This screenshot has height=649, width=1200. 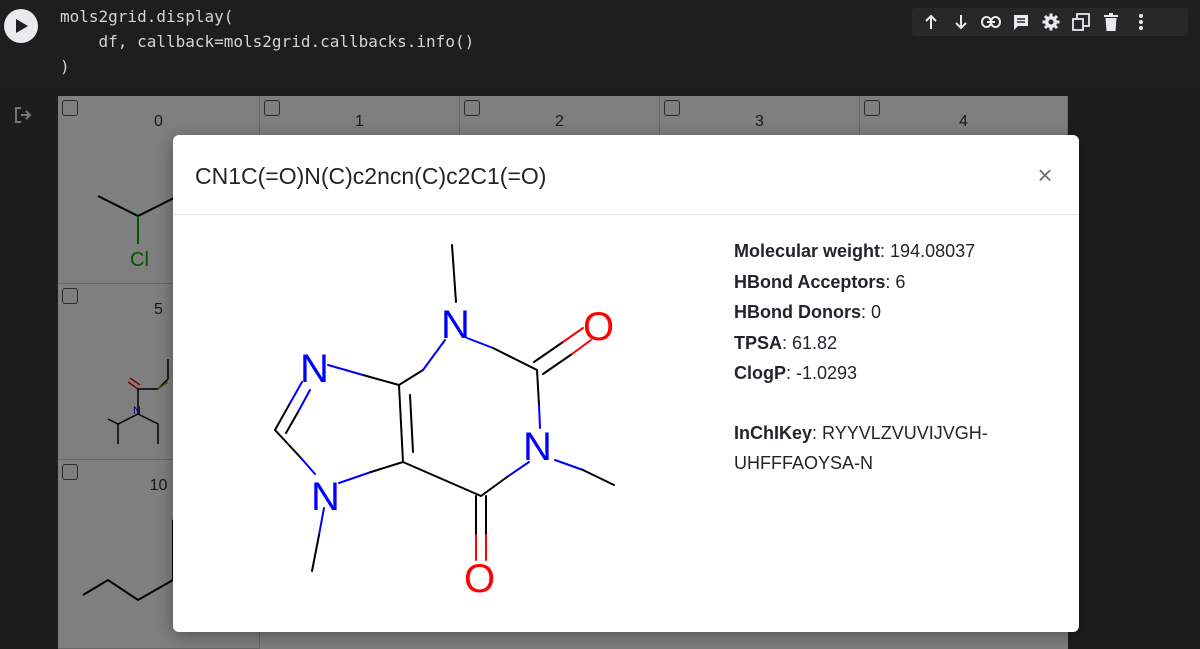 I want to click on modal-title-smiles: CN1C(=O)N(C)c2ncn(C)c2C1(=O), so click(x=371, y=176).